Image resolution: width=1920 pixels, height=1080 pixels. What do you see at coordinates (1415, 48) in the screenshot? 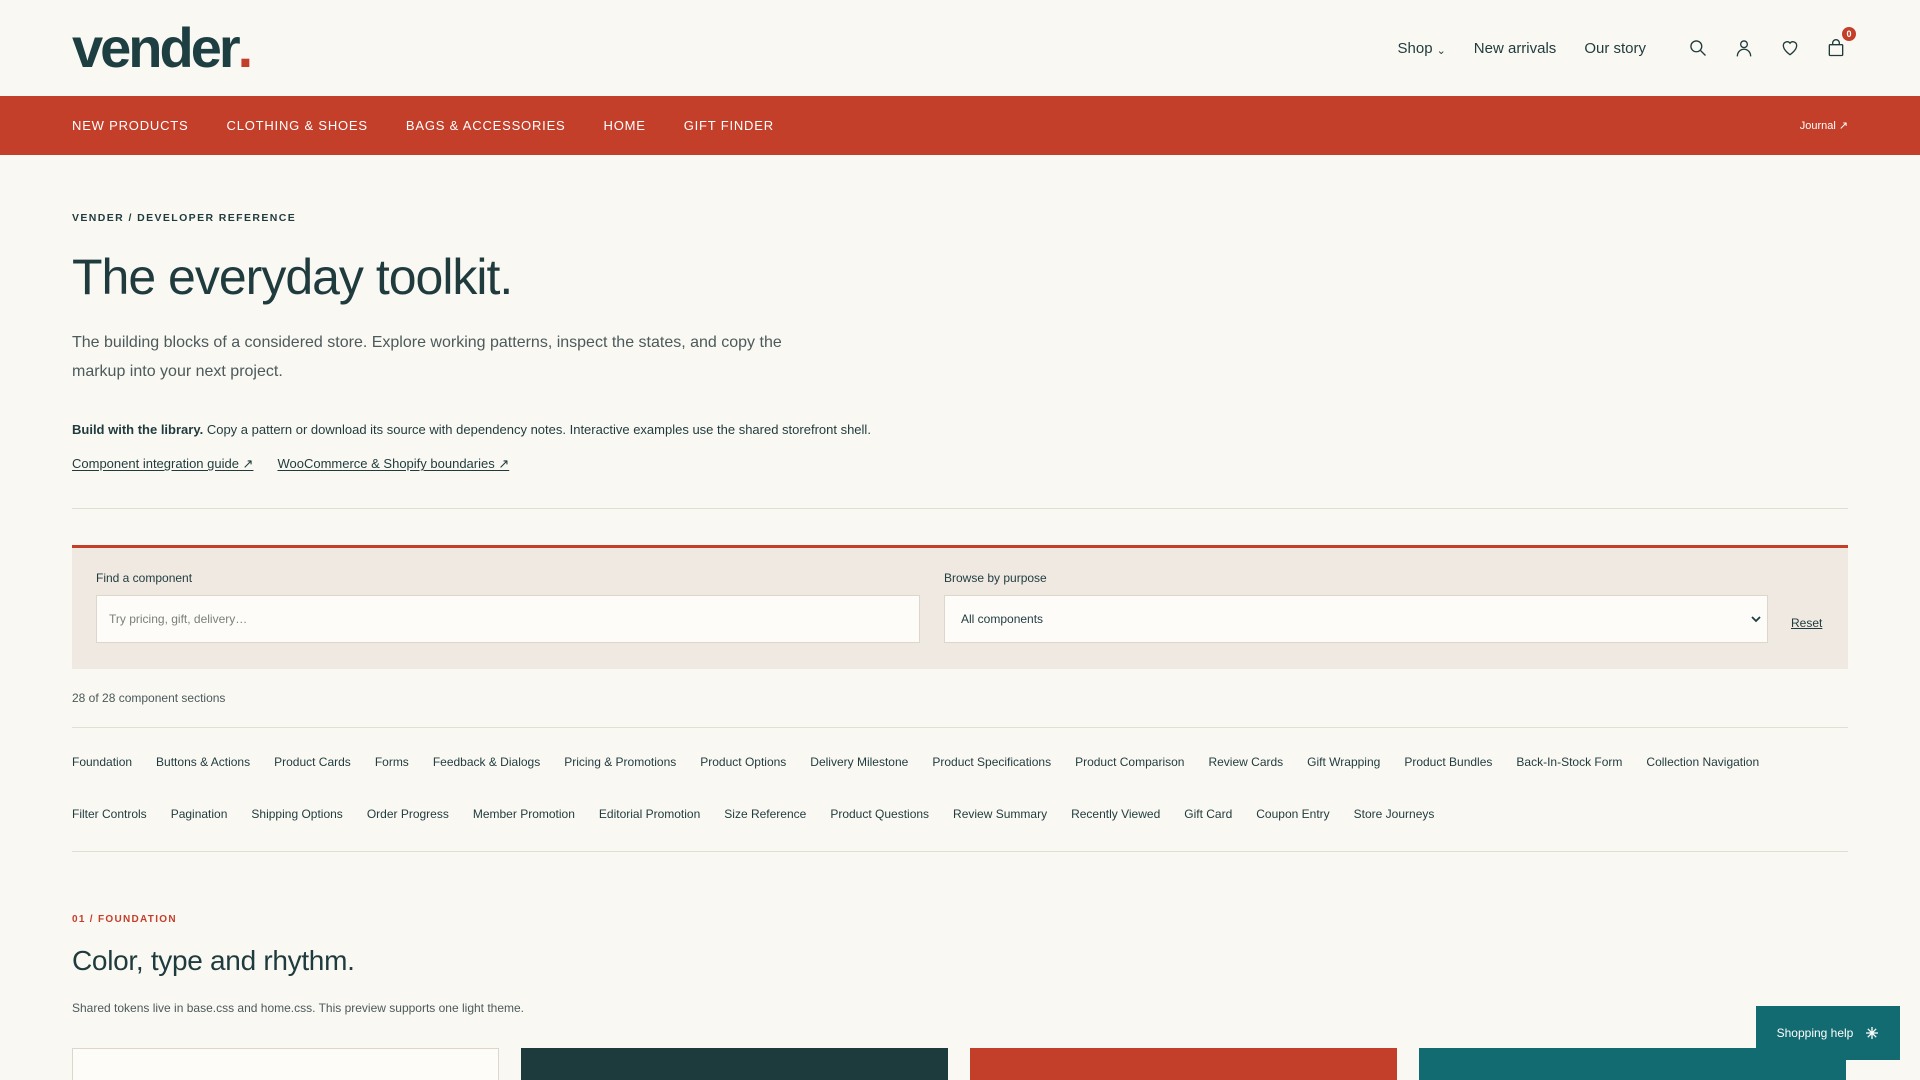
I see `nav-shop-label: Shop` at bounding box center [1415, 48].